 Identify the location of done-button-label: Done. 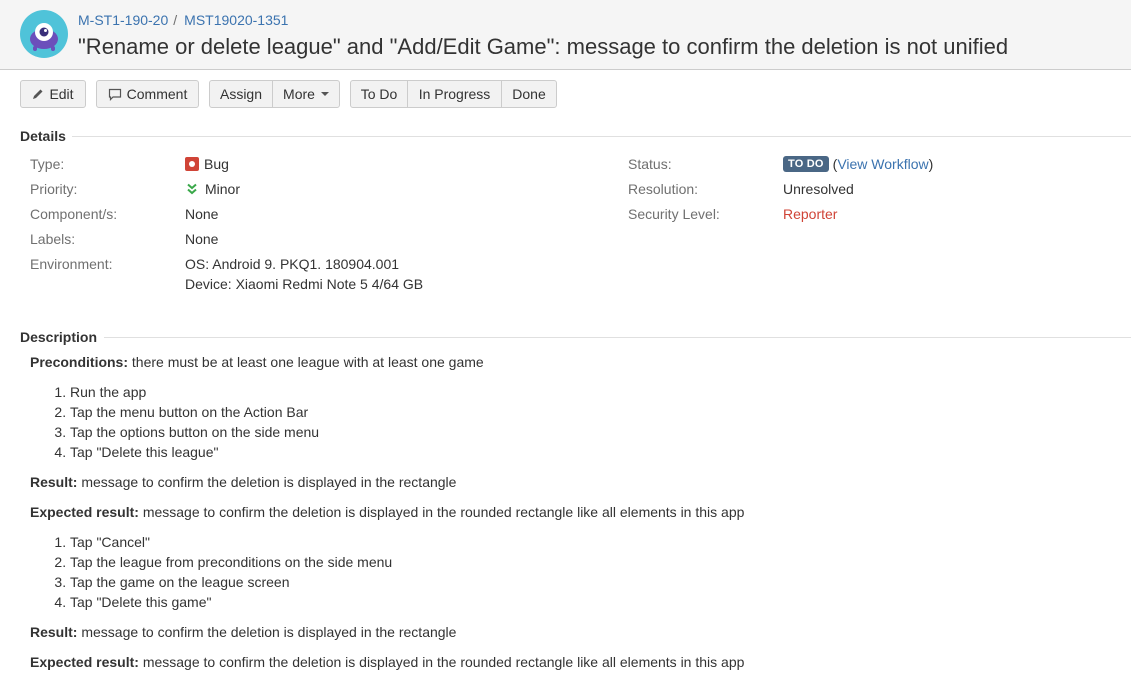
(529, 94).